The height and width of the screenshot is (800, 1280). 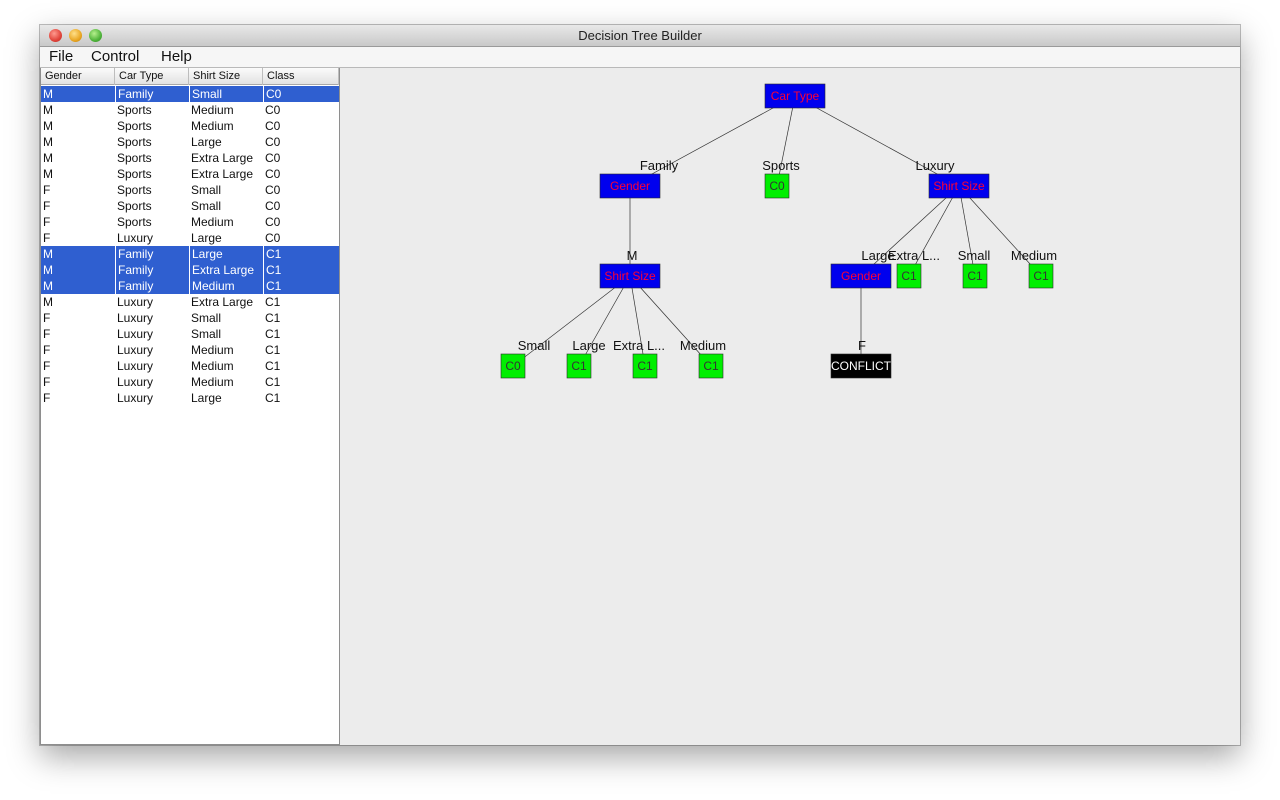 What do you see at coordinates (862, 345) in the screenshot?
I see `edge-label: F` at bounding box center [862, 345].